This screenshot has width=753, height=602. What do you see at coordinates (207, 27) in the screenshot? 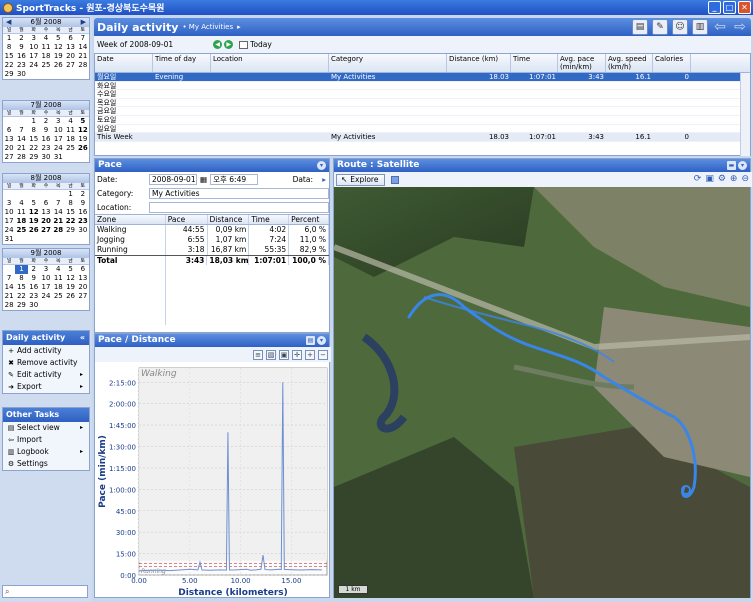
I see `breadcrumb: • My Activities` at bounding box center [207, 27].